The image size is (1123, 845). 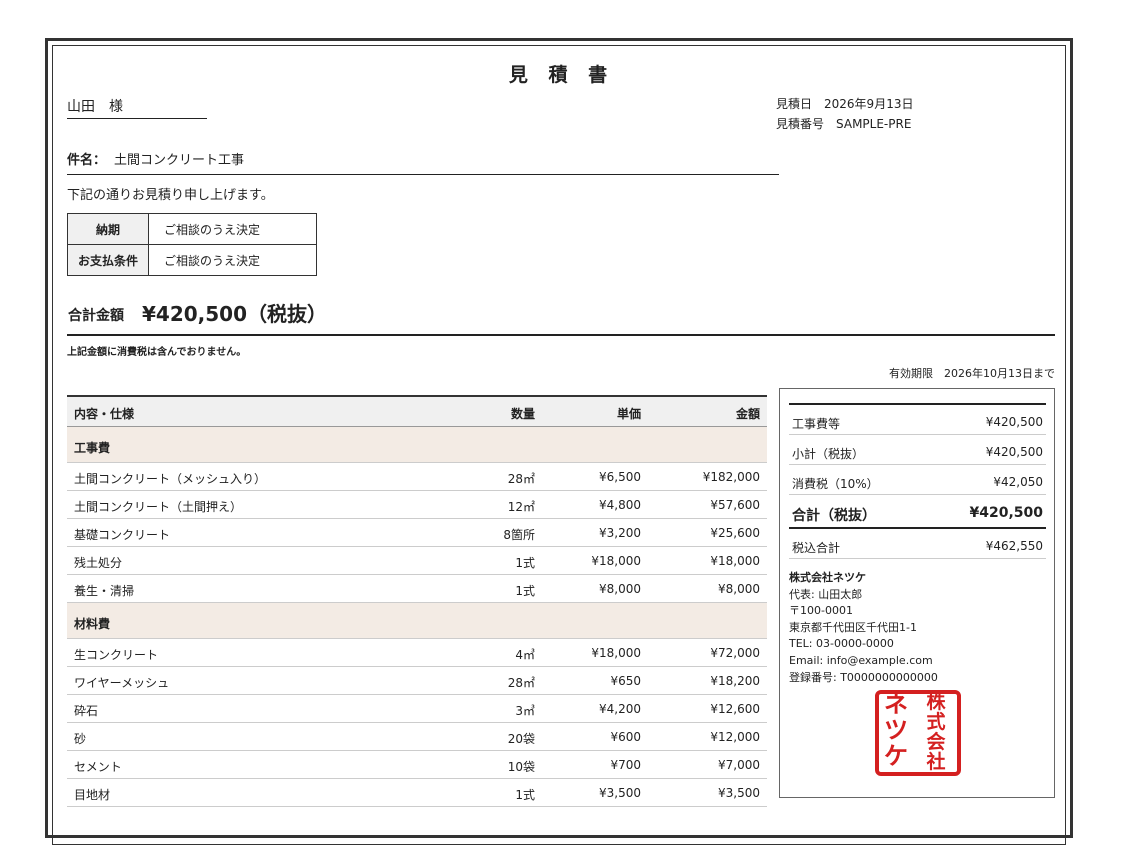 What do you see at coordinates (417, 505) in the screenshot?
I see `table-row: 土間コンクリート（土間押え） 12㎡ ¥4,800 ¥57,600` at bounding box center [417, 505].